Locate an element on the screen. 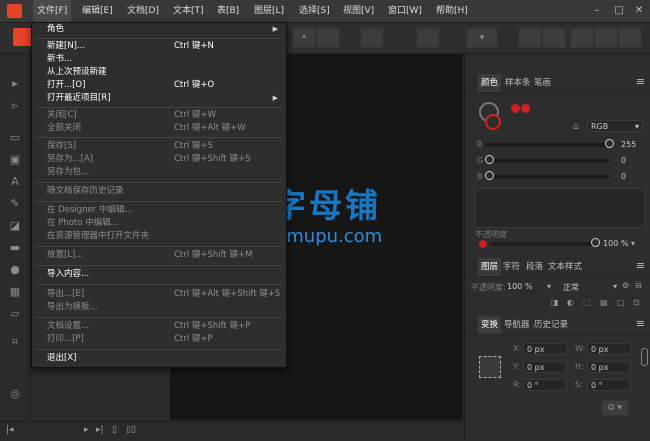 This screenshot has width=650, height=441. menu-window: 窗口[W] is located at coordinates (405, 11).